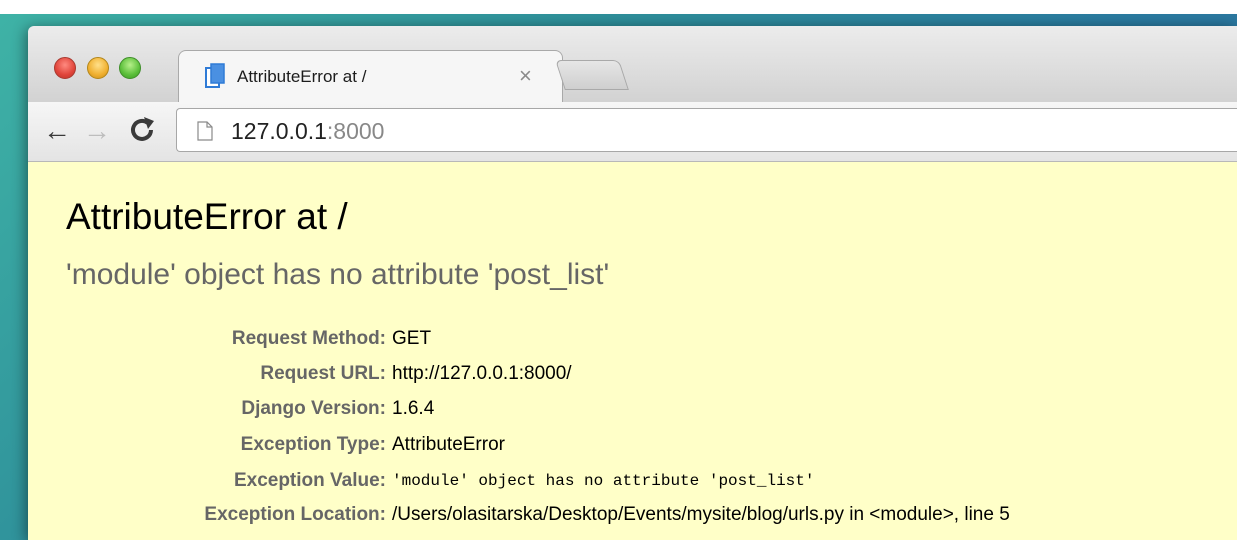 Image resolution: width=1237 pixels, height=540 pixels. I want to click on back-arrow-icon: ←, so click(57, 131).